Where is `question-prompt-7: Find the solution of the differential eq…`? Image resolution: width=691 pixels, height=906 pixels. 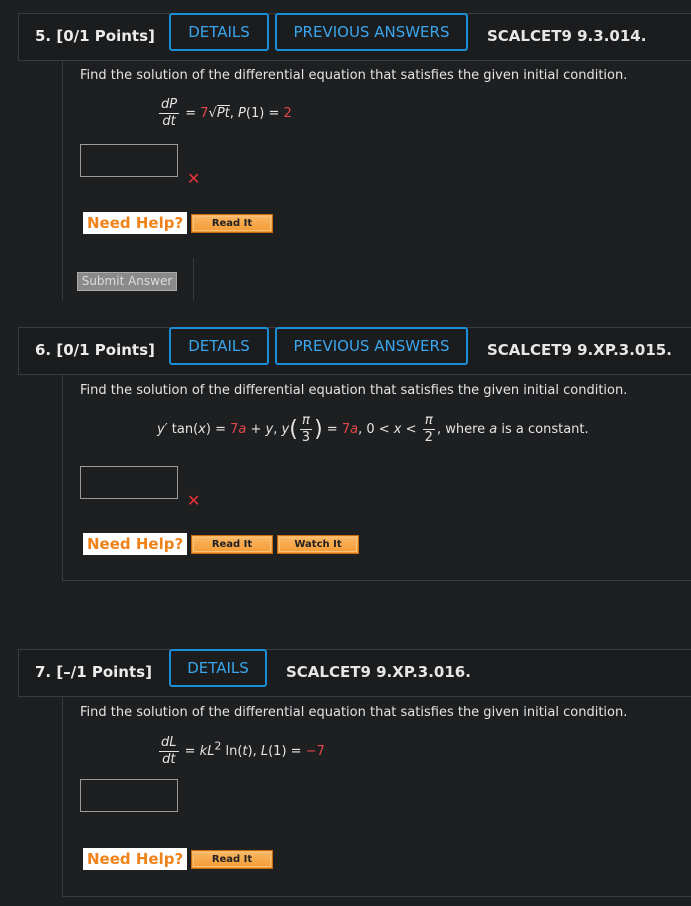 question-prompt-7: Find the solution of the differential eq… is located at coordinates (354, 712).